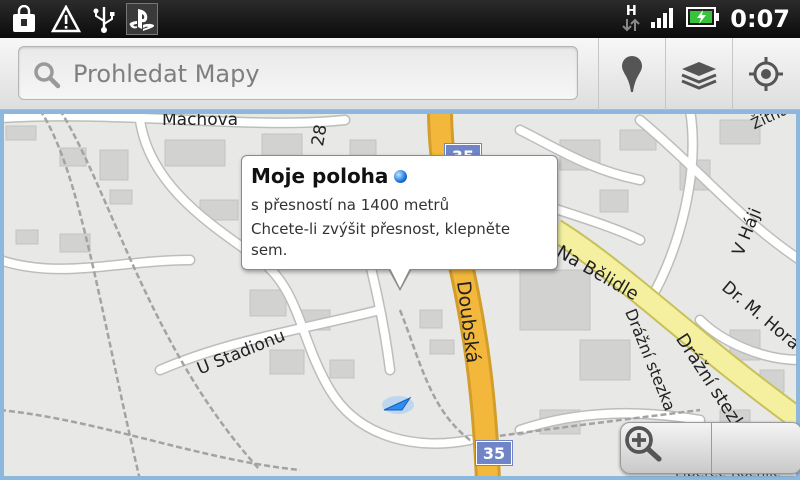  What do you see at coordinates (313, 74) in the screenshot?
I see `search-input` at bounding box center [313, 74].